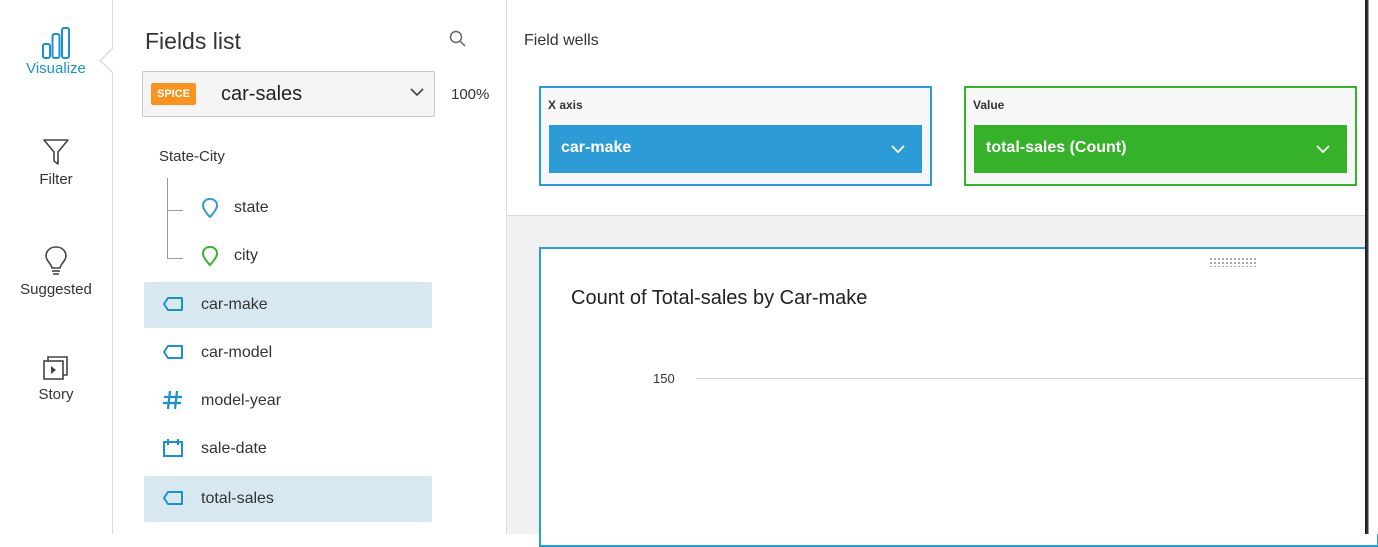  I want to click on gridline, so click(1036, 378).